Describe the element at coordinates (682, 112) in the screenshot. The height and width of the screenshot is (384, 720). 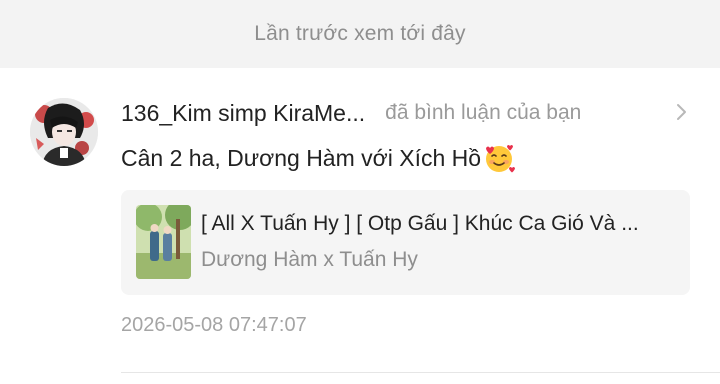
I see `chevron-right-icon` at that location.